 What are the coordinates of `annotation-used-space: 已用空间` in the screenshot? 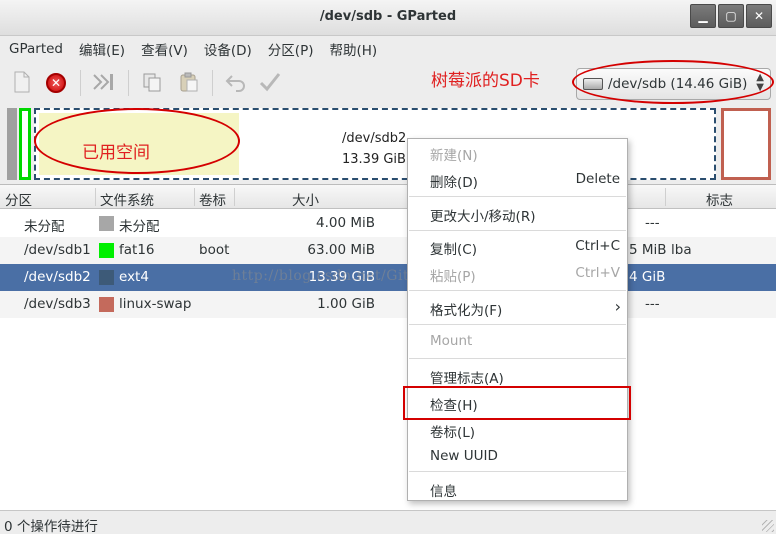 It's located at (116, 153).